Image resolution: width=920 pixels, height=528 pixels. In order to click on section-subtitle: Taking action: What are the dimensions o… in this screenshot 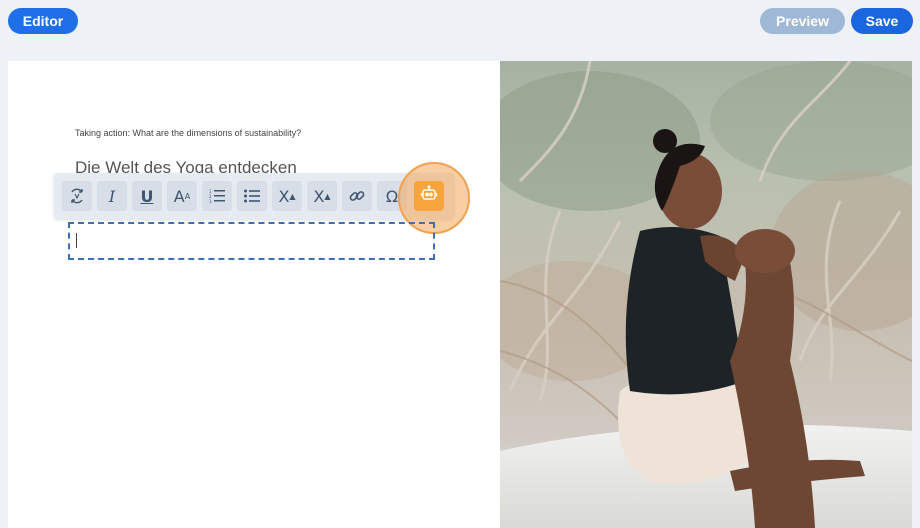, I will do `click(188, 133)`.